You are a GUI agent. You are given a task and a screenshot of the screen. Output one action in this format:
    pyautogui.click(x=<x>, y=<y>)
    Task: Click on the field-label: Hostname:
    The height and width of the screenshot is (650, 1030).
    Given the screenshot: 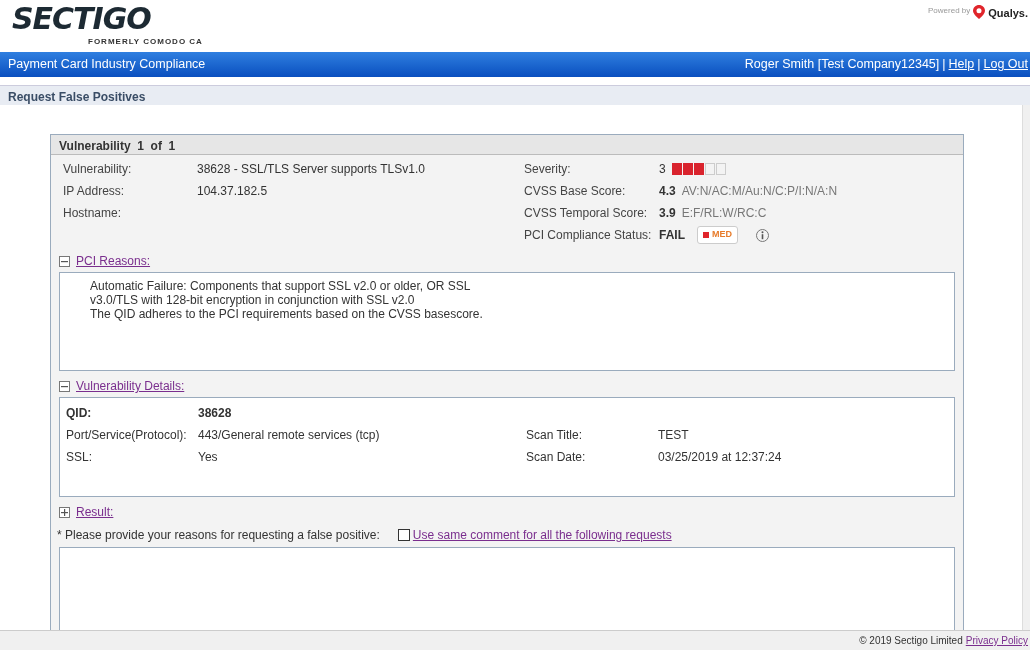 What is the action you would take?
    pyautogui.click(x=93, y=213)
    